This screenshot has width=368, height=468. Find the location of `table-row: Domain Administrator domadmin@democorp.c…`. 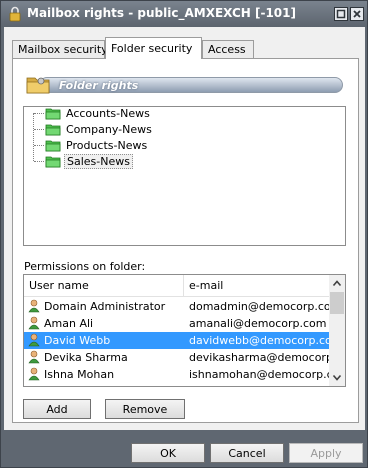

table-row: Domain Administrator domadmin@democorp.c… is located at coordinates (176, 306).